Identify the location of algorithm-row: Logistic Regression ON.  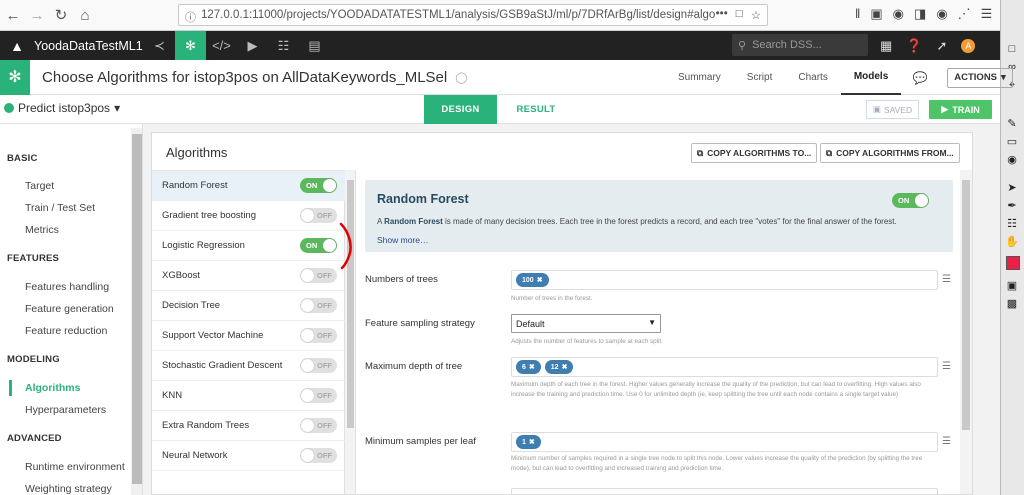
(248, 246).